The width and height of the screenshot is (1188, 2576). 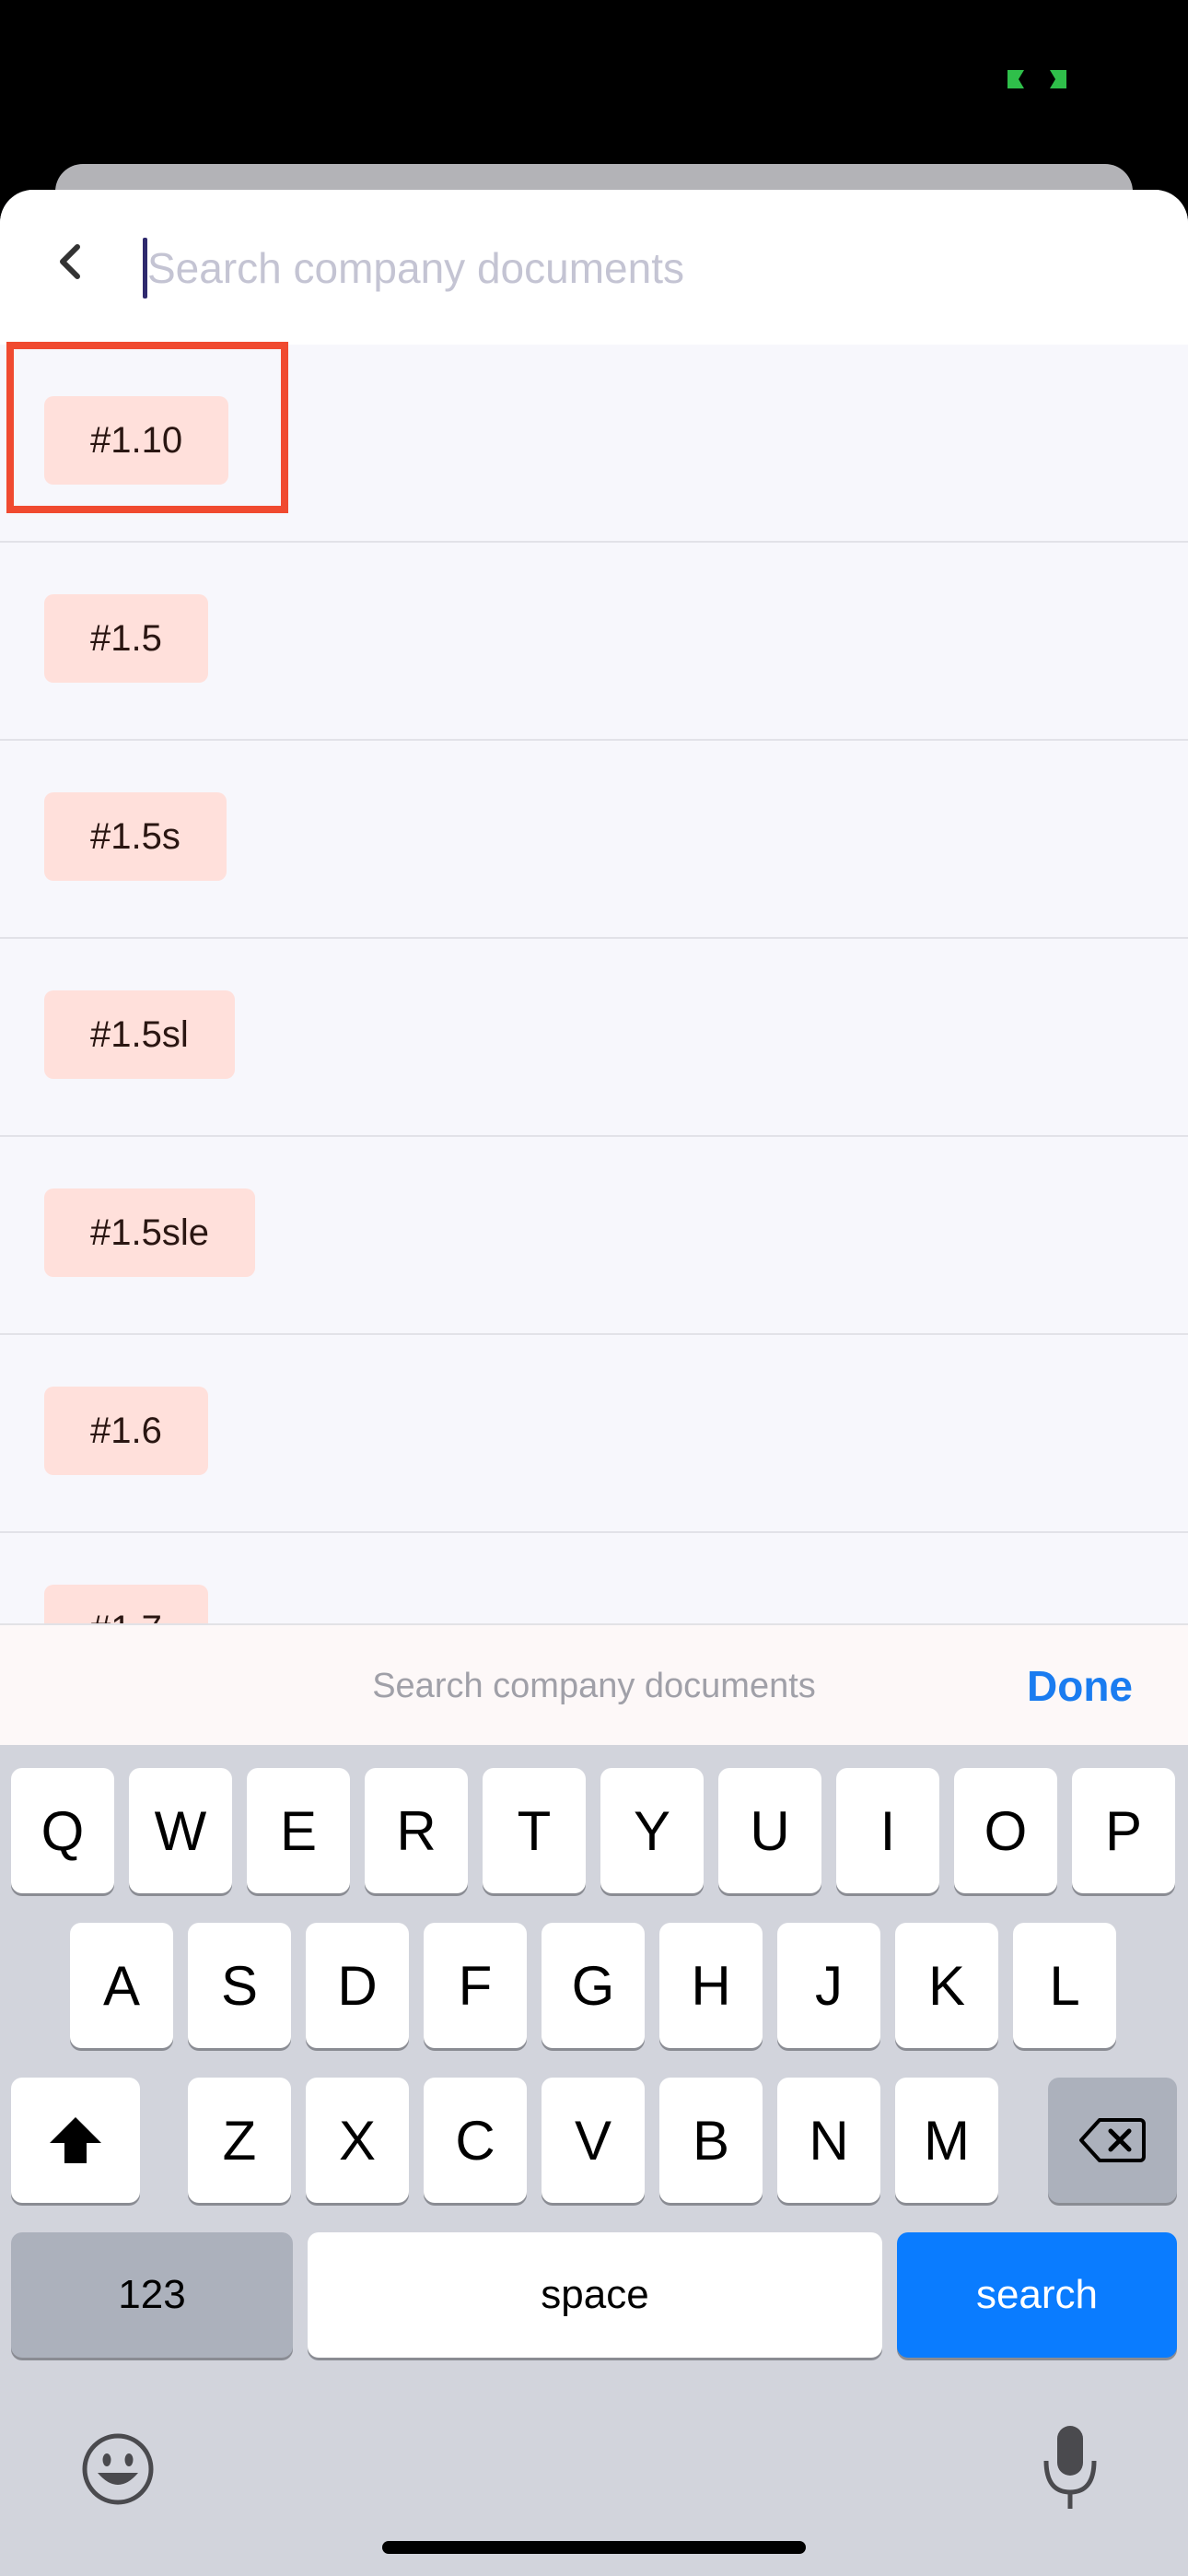 I want to click on key-j: J, so click(x=828, y=1986).